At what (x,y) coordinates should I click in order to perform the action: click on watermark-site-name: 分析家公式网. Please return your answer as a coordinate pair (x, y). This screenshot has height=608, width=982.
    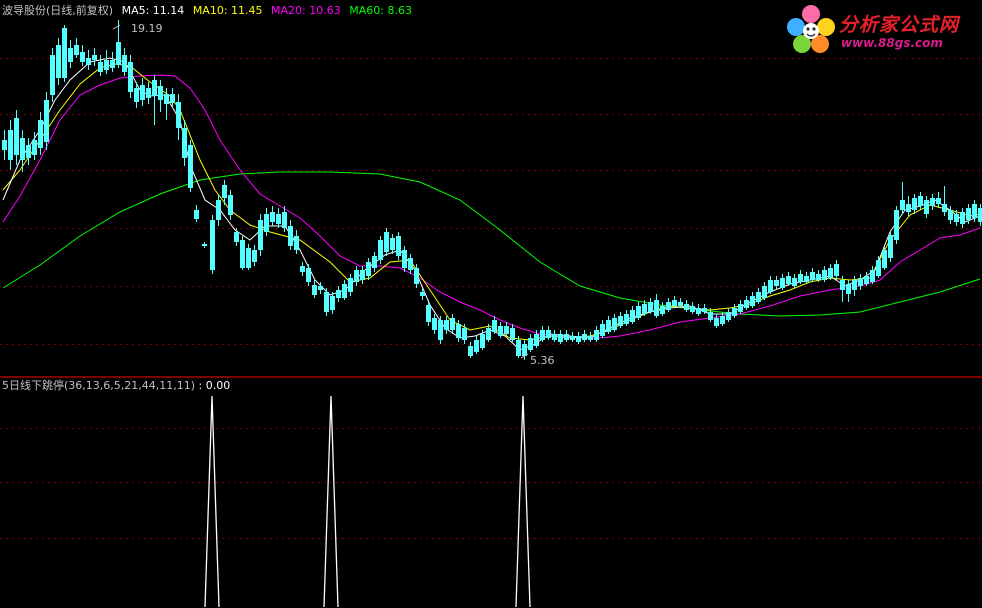
    Looking at the image, I should click on (899, 25).